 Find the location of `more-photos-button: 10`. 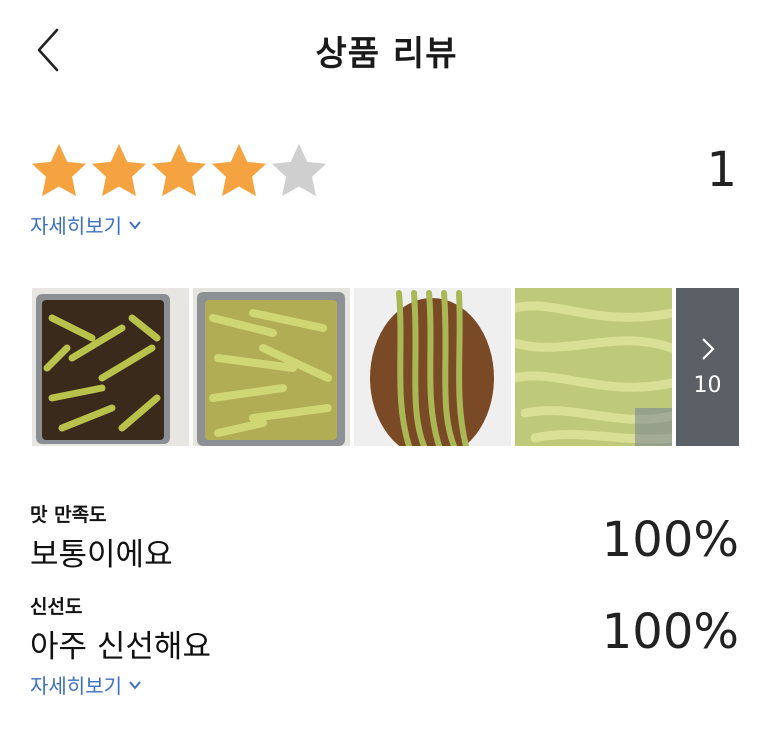

more-photos-button: 10 is located at coordinates (707, 367).